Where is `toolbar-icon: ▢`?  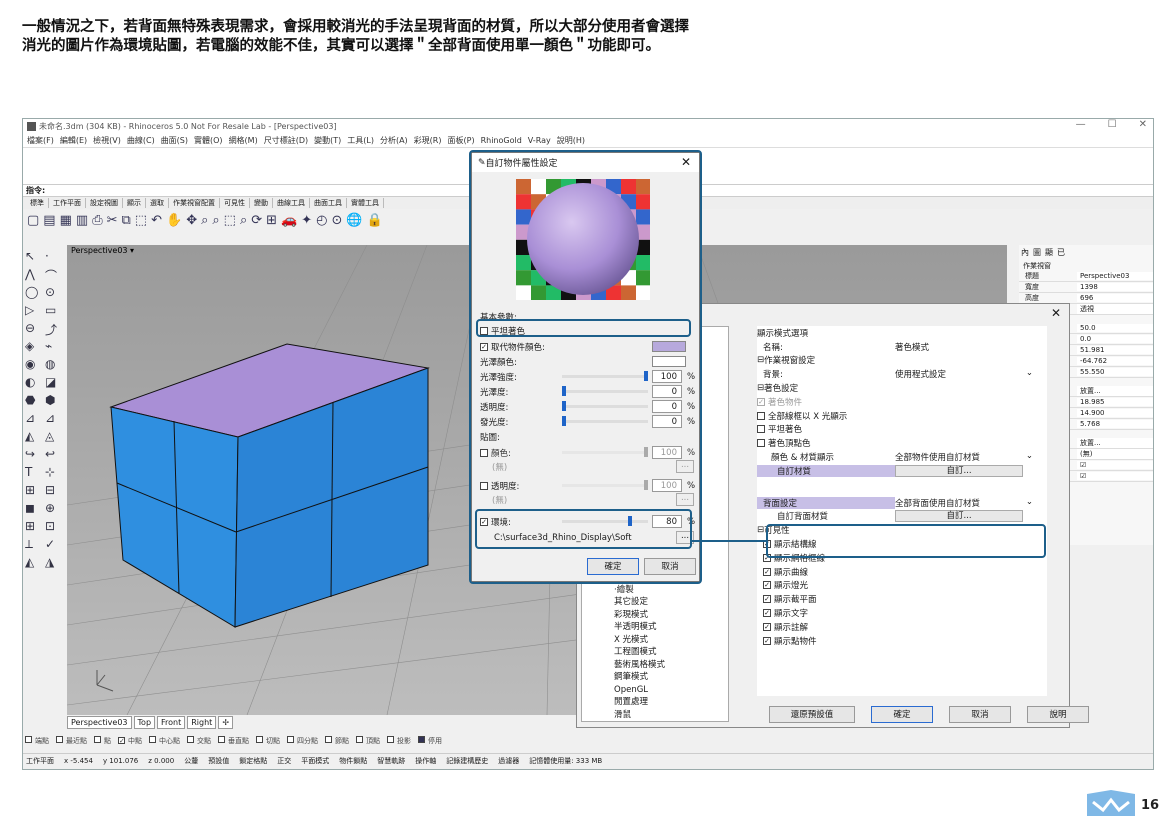
toolbar-icon: ▢ is located at coordinates (33, 220).